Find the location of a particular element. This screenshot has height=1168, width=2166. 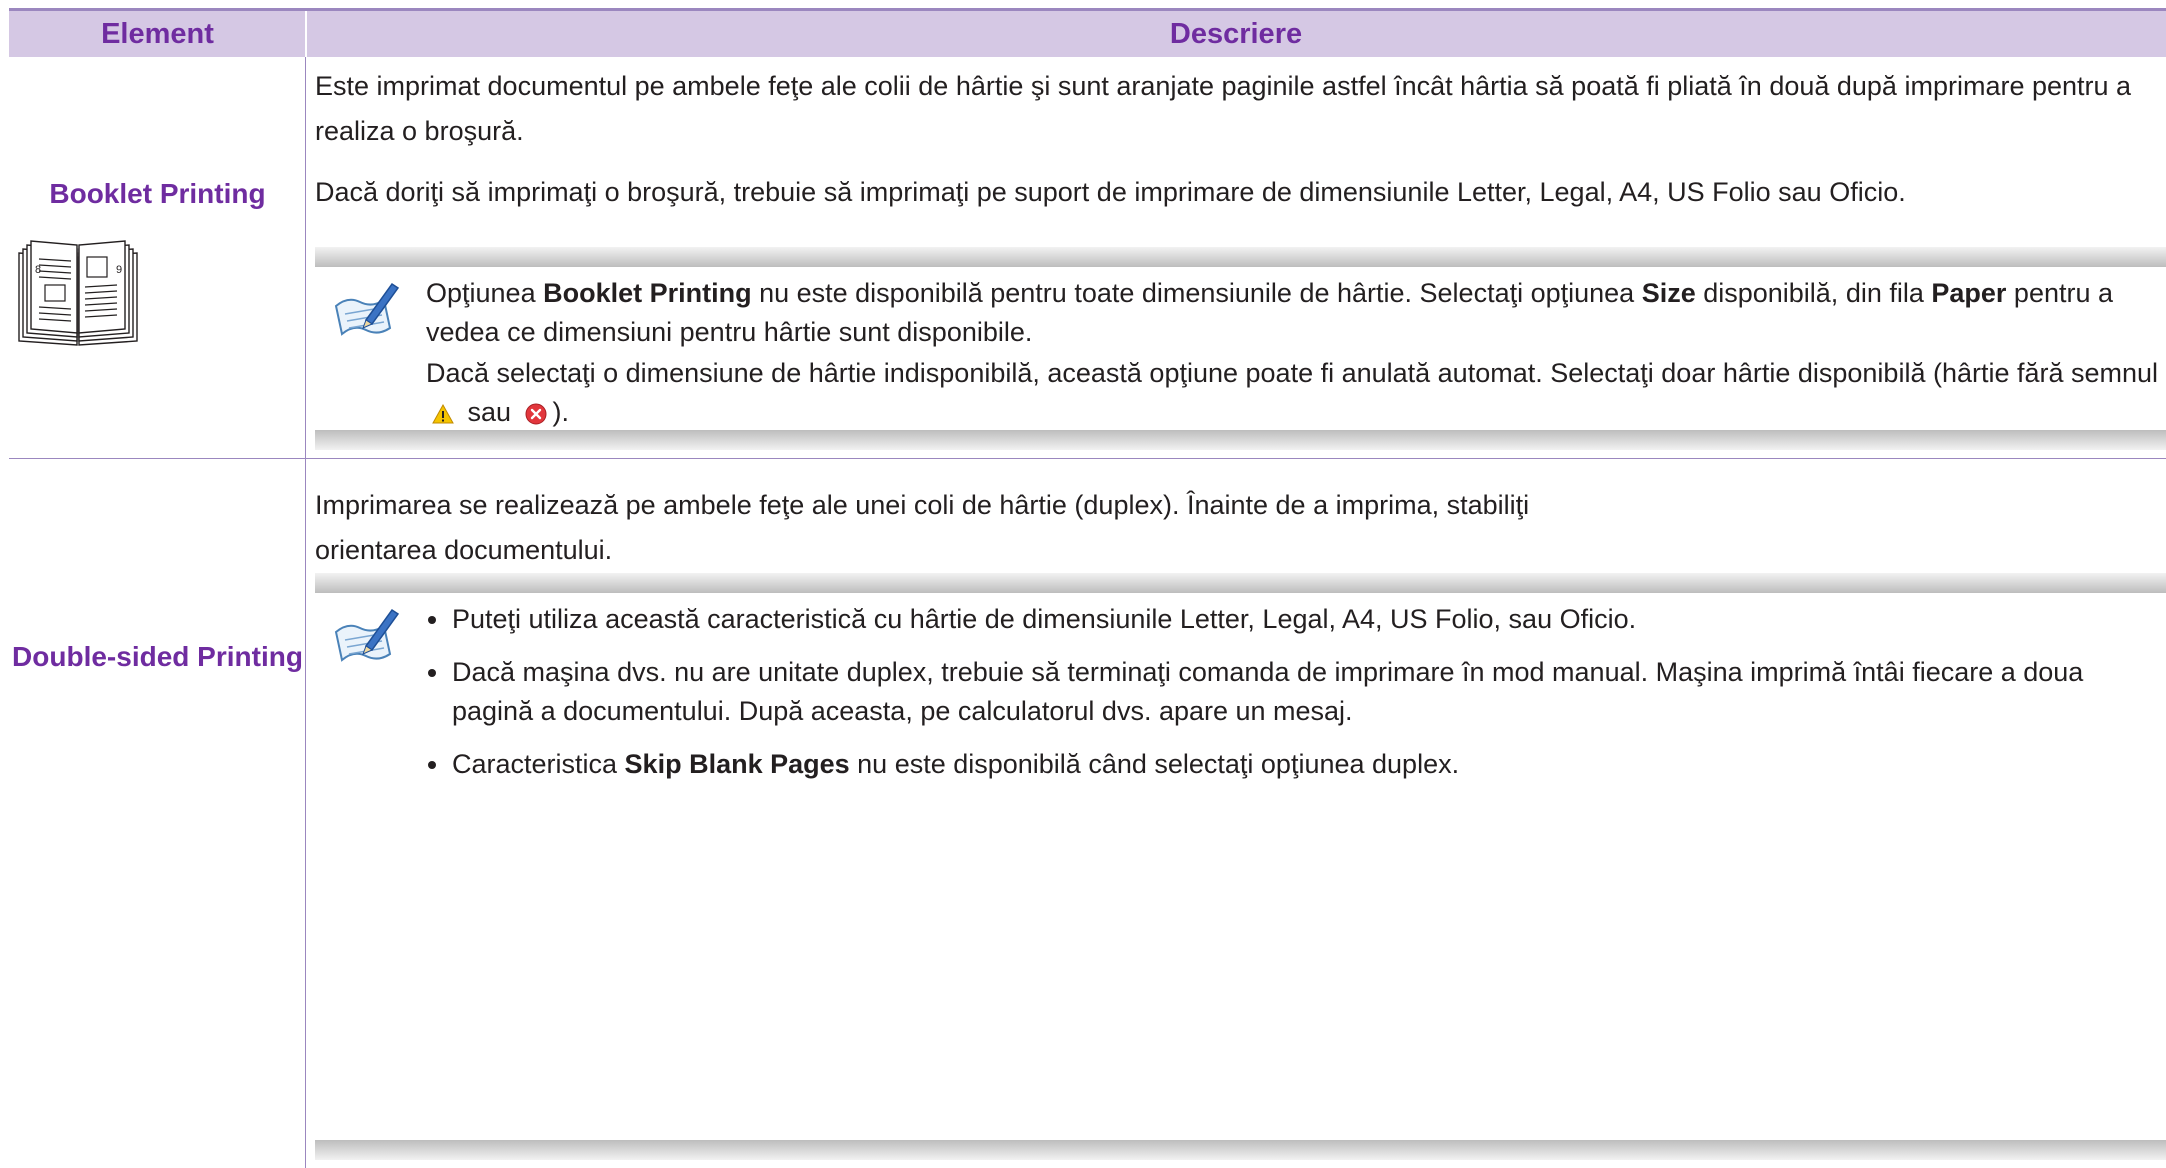

page-number-left: 8 is located at coordinates (38, 270).